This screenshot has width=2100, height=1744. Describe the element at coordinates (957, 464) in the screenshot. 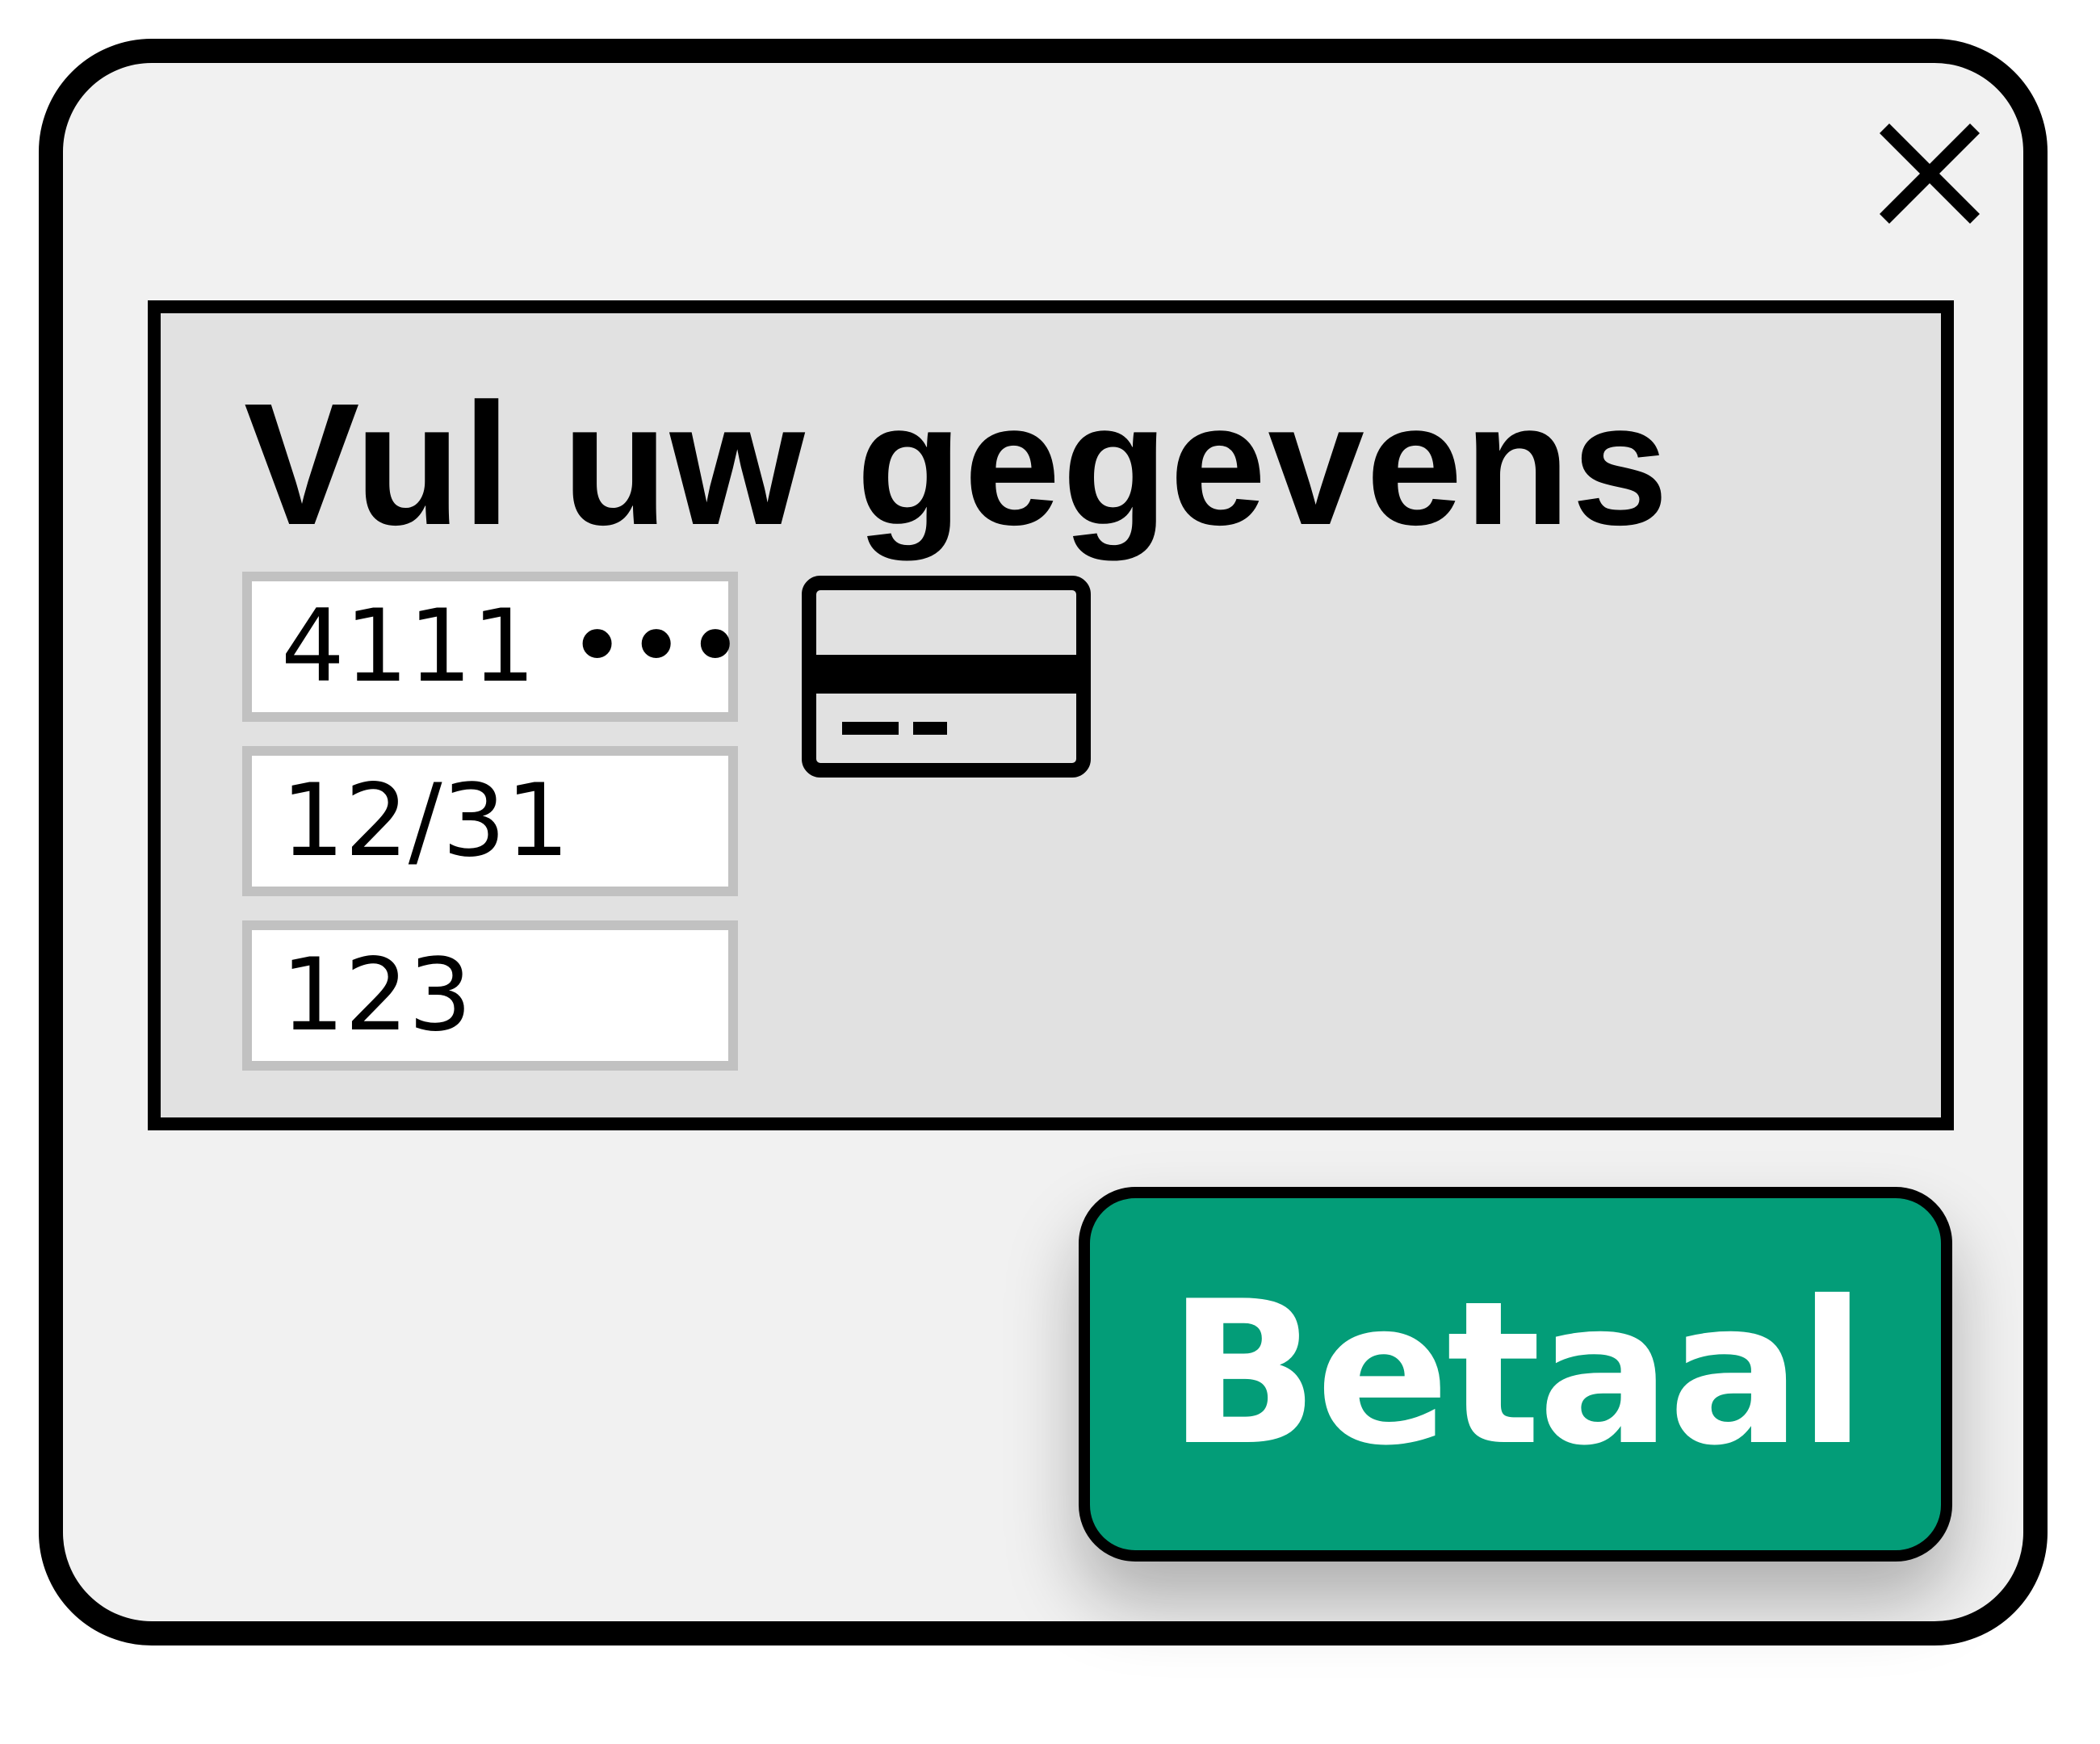

I see `dialog-title: Vul uw gegevens` at that location.